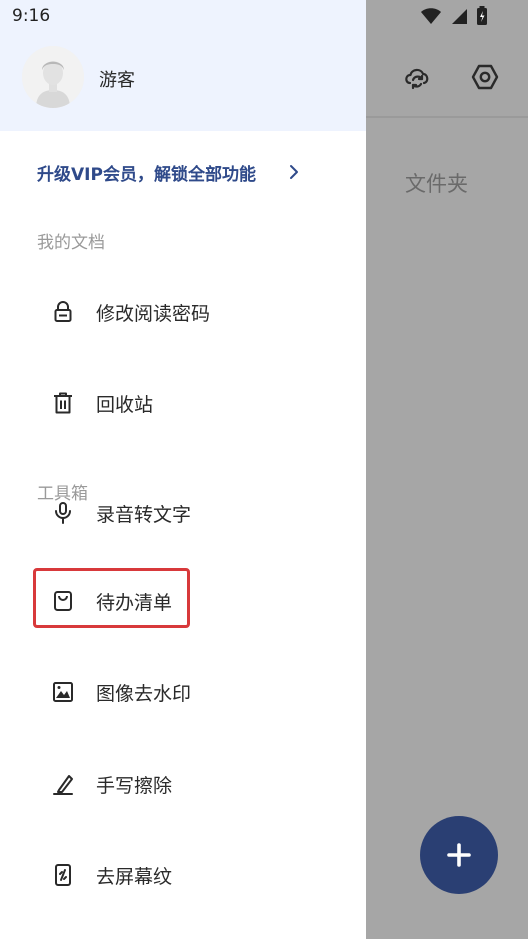 This screenshot has width=528, height=939. What do you see at coordinates (71, 243) in the screenshot?
I see `section-my-documents: 我的文档` at bounding box center [71, 243].